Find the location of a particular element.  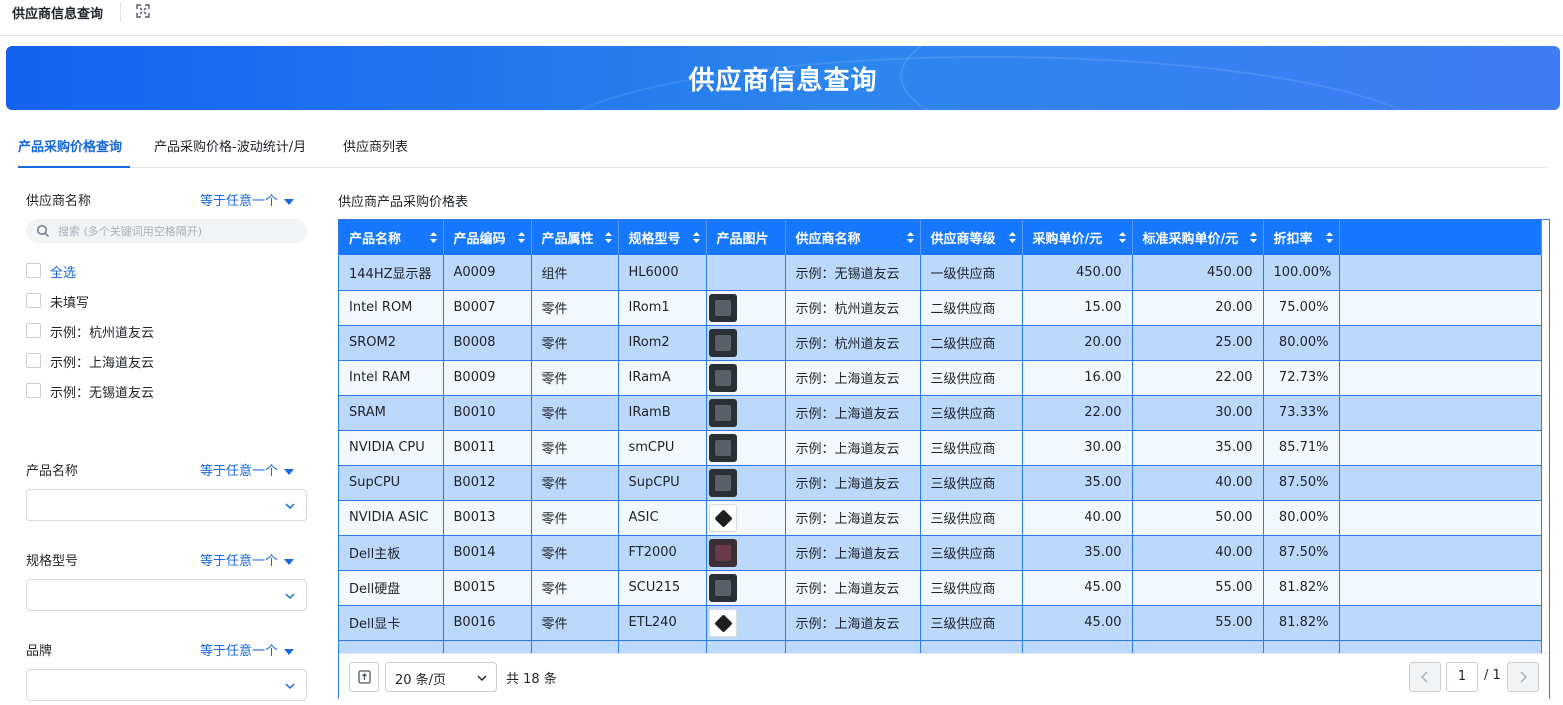

page-size-value: 20 条/页 is located at coordinates (421, 680).